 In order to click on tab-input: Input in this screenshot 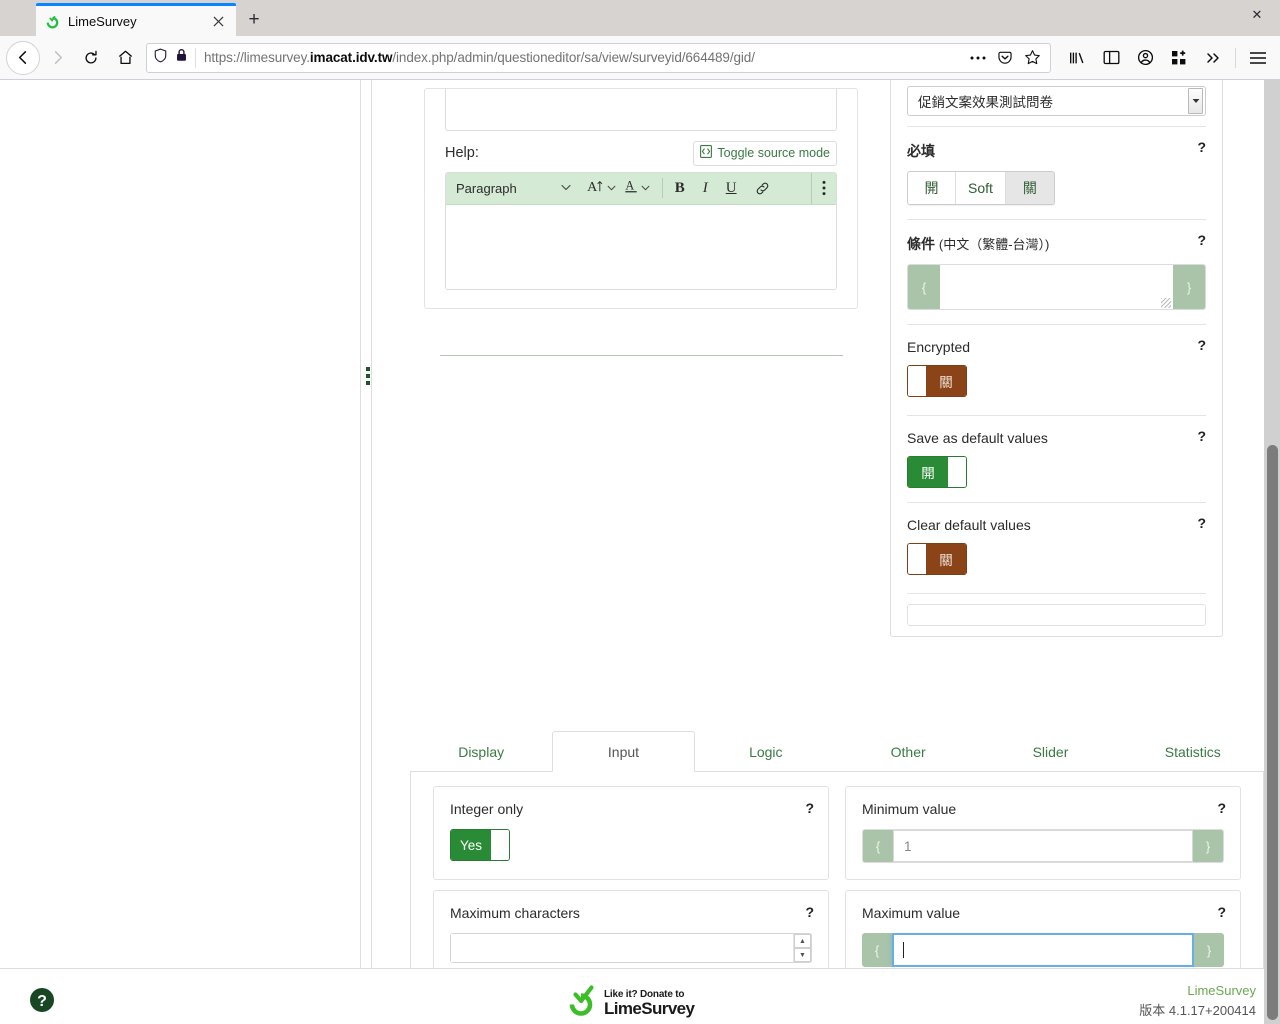, I will do `click(623, 751)`.